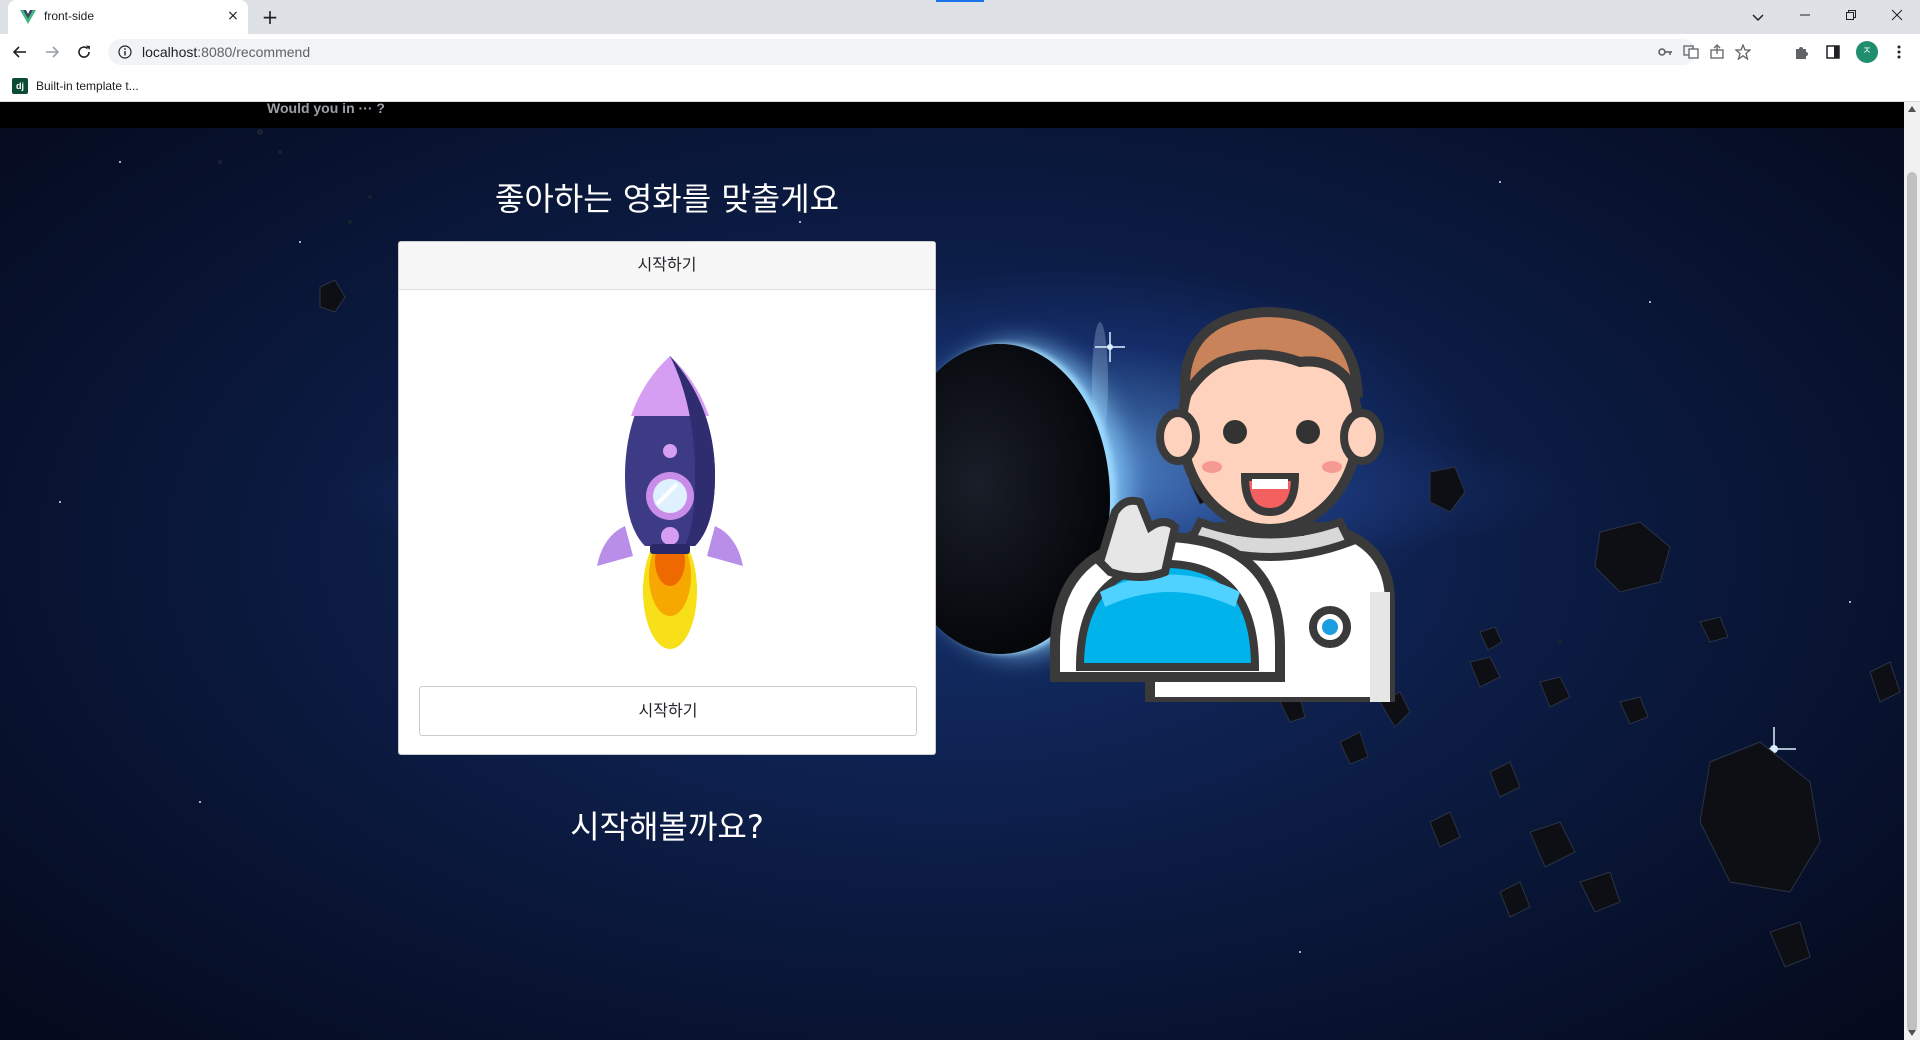 Image resolution: width=1920 pixels, height=1040 pixels. I want to click on browser-toolbar: localhost:8080/recommend ㅈ, so click(960, 52).